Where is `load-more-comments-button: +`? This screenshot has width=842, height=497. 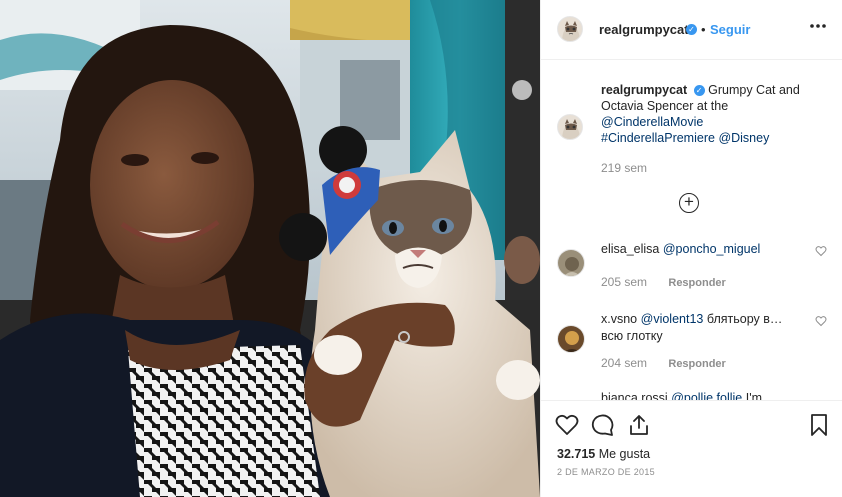
load-more-comments-button: + is located at coordinates (689, 203).